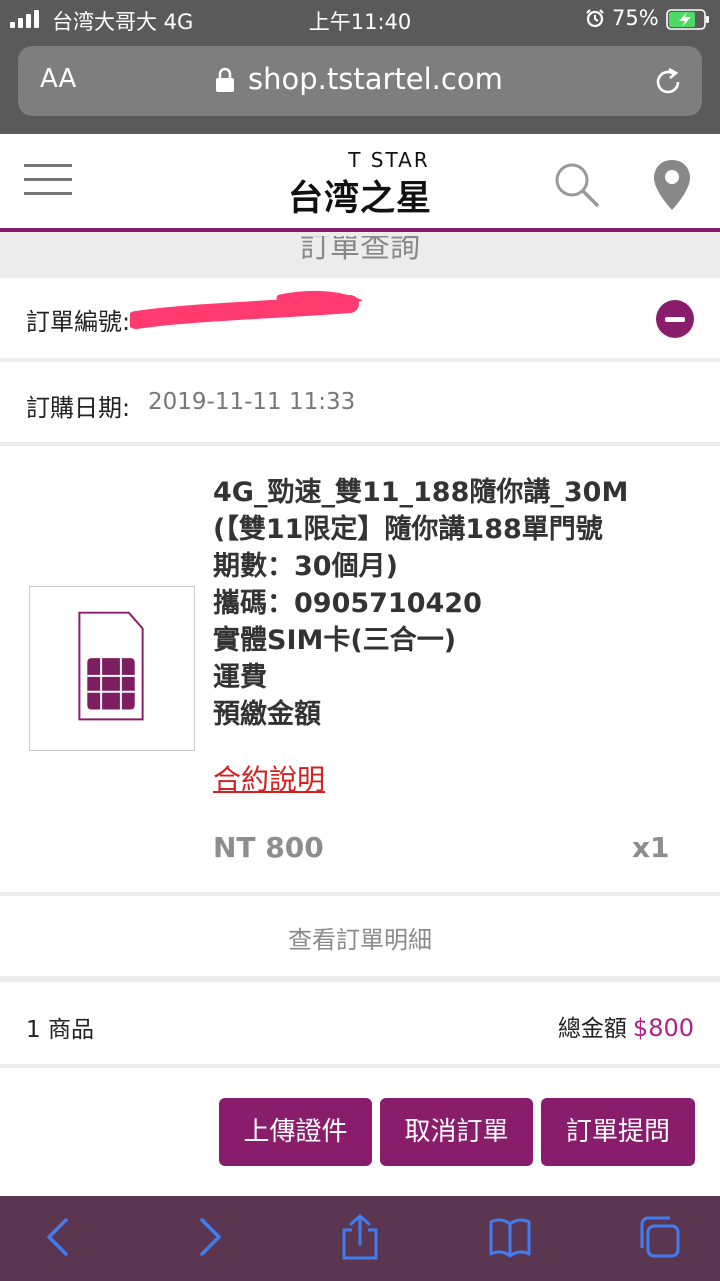 The height and width of the screenshot is (1281, 720). I want to click on cancel-order-button: 取消訂單, so click(456, 1132).